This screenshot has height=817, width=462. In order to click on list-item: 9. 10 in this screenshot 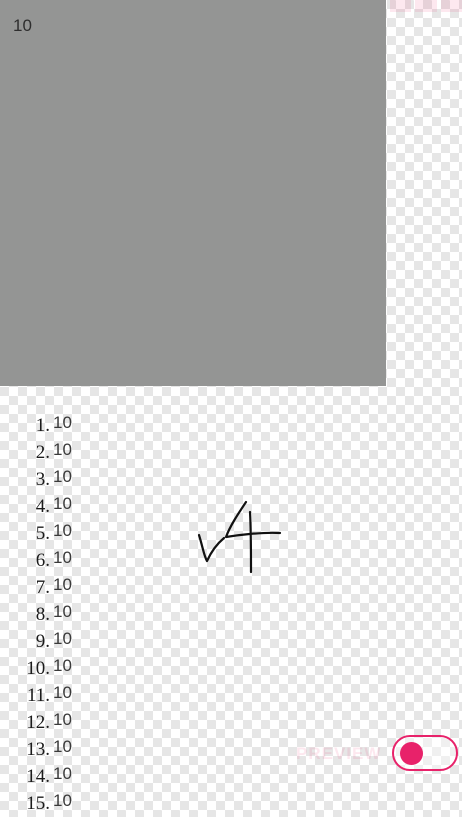, I will do `click(53, 640)`.